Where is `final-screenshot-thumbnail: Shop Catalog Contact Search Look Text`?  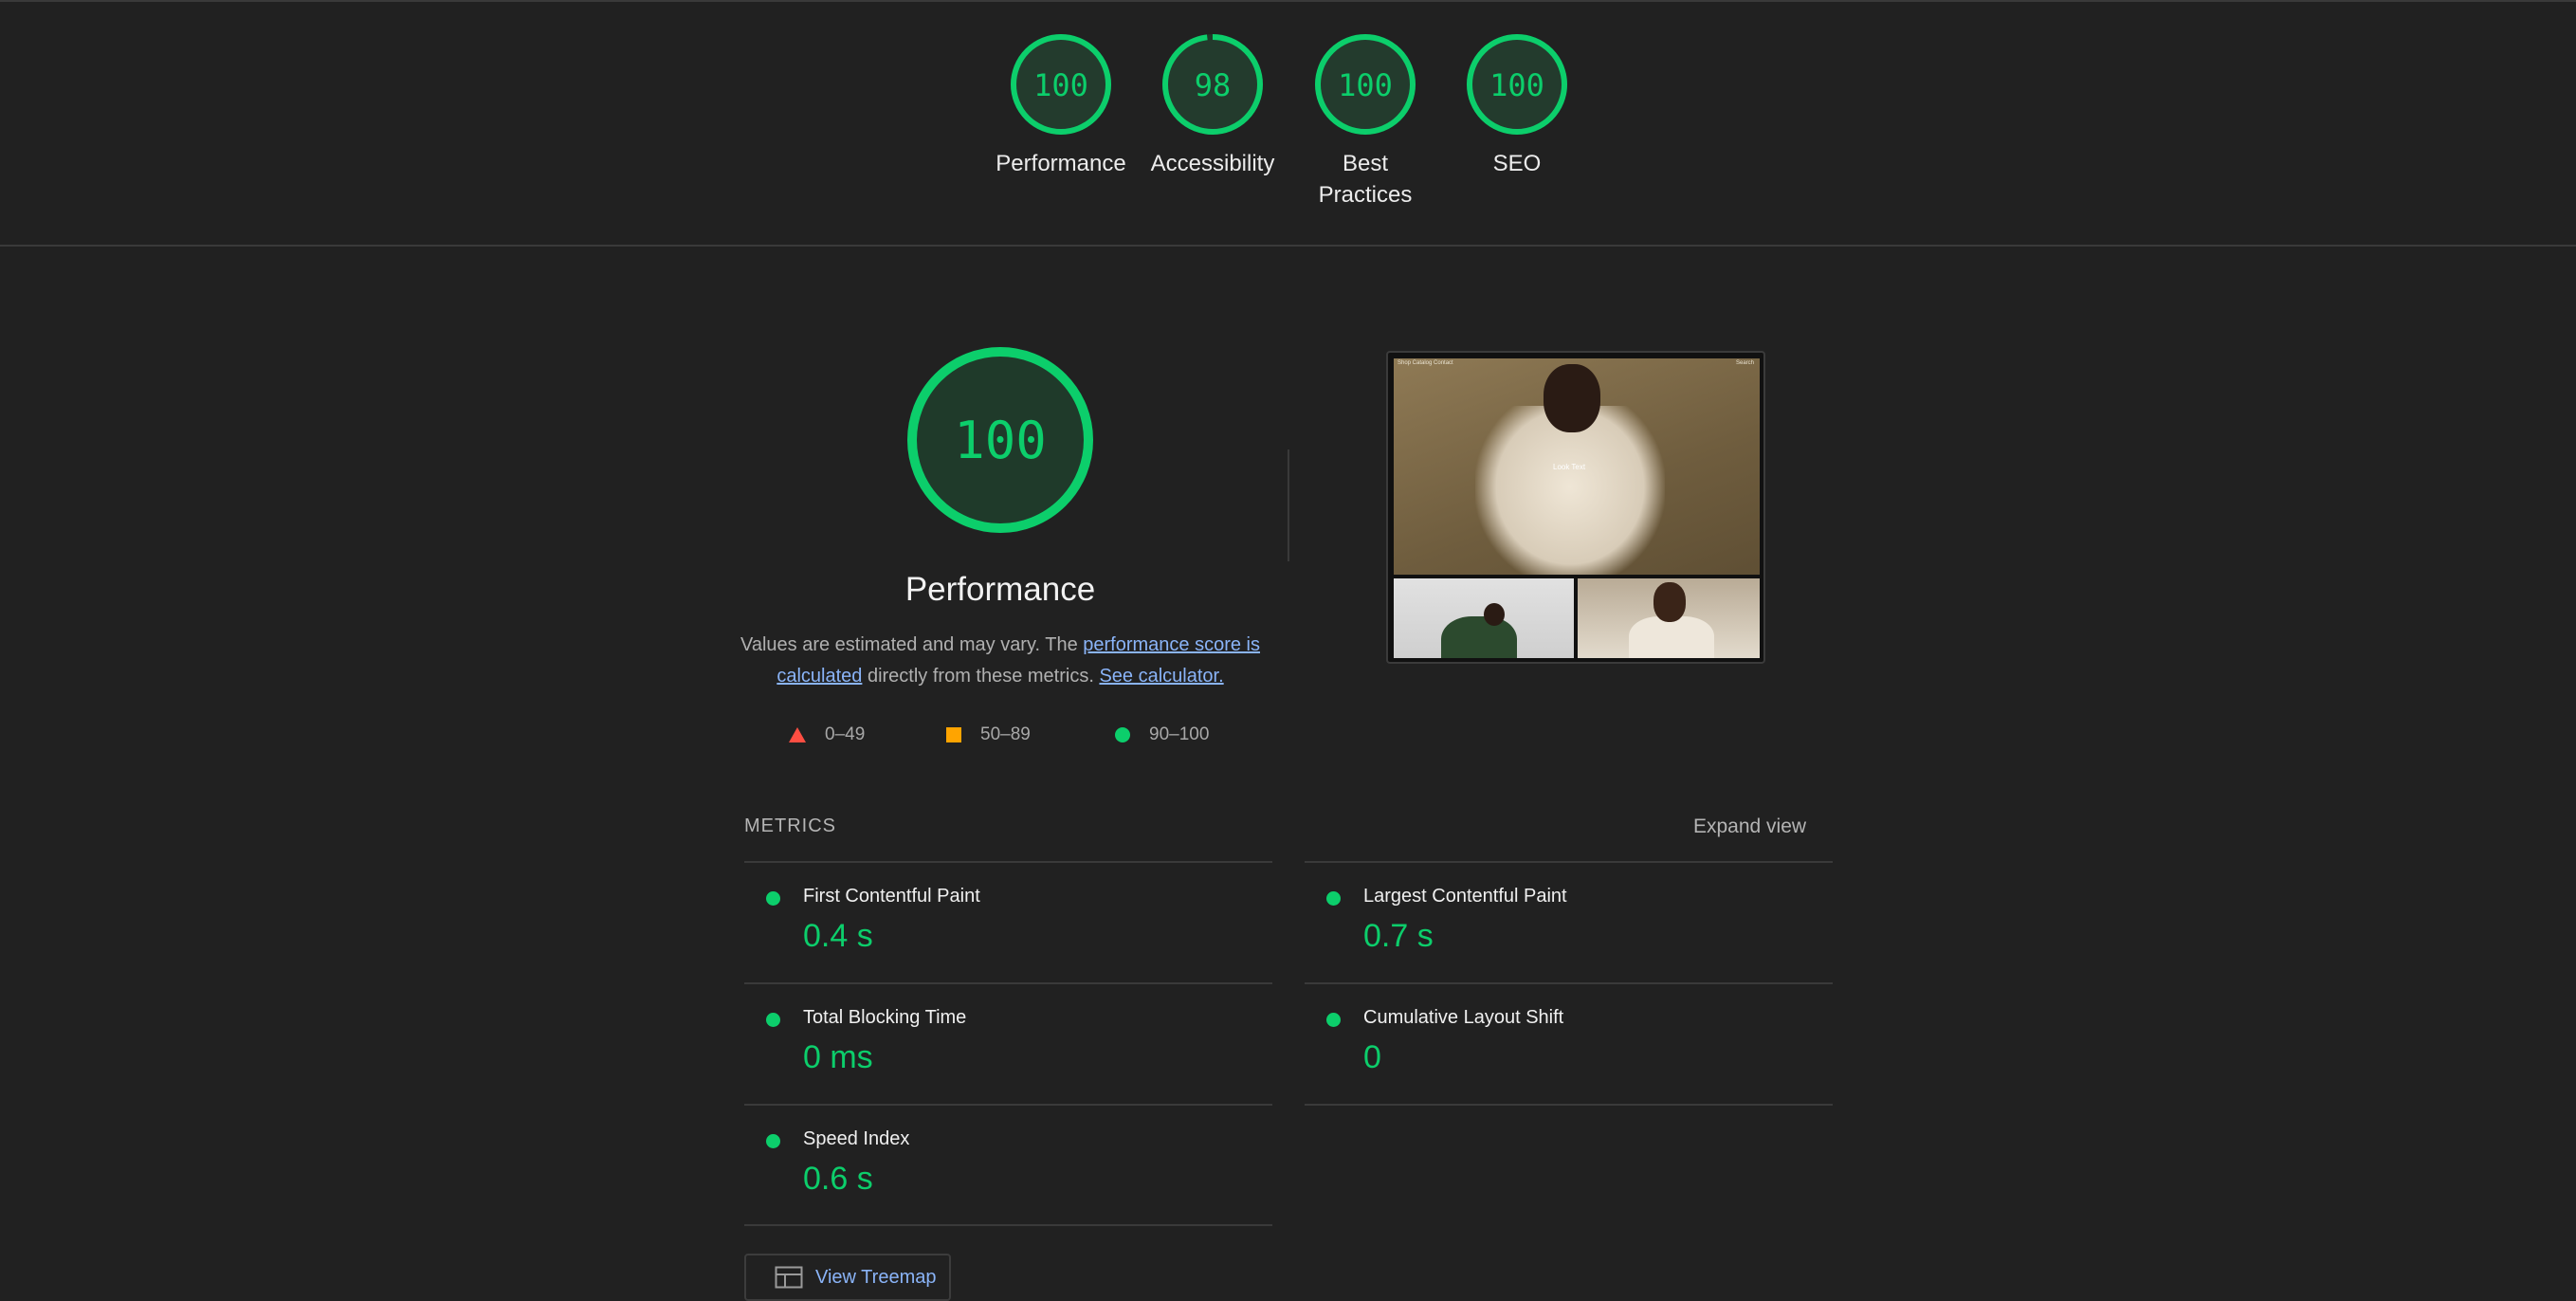 final-screenshot-thumbnail: Shop Catalog Contact Search Look Text is located at coordinates (1575, 507).